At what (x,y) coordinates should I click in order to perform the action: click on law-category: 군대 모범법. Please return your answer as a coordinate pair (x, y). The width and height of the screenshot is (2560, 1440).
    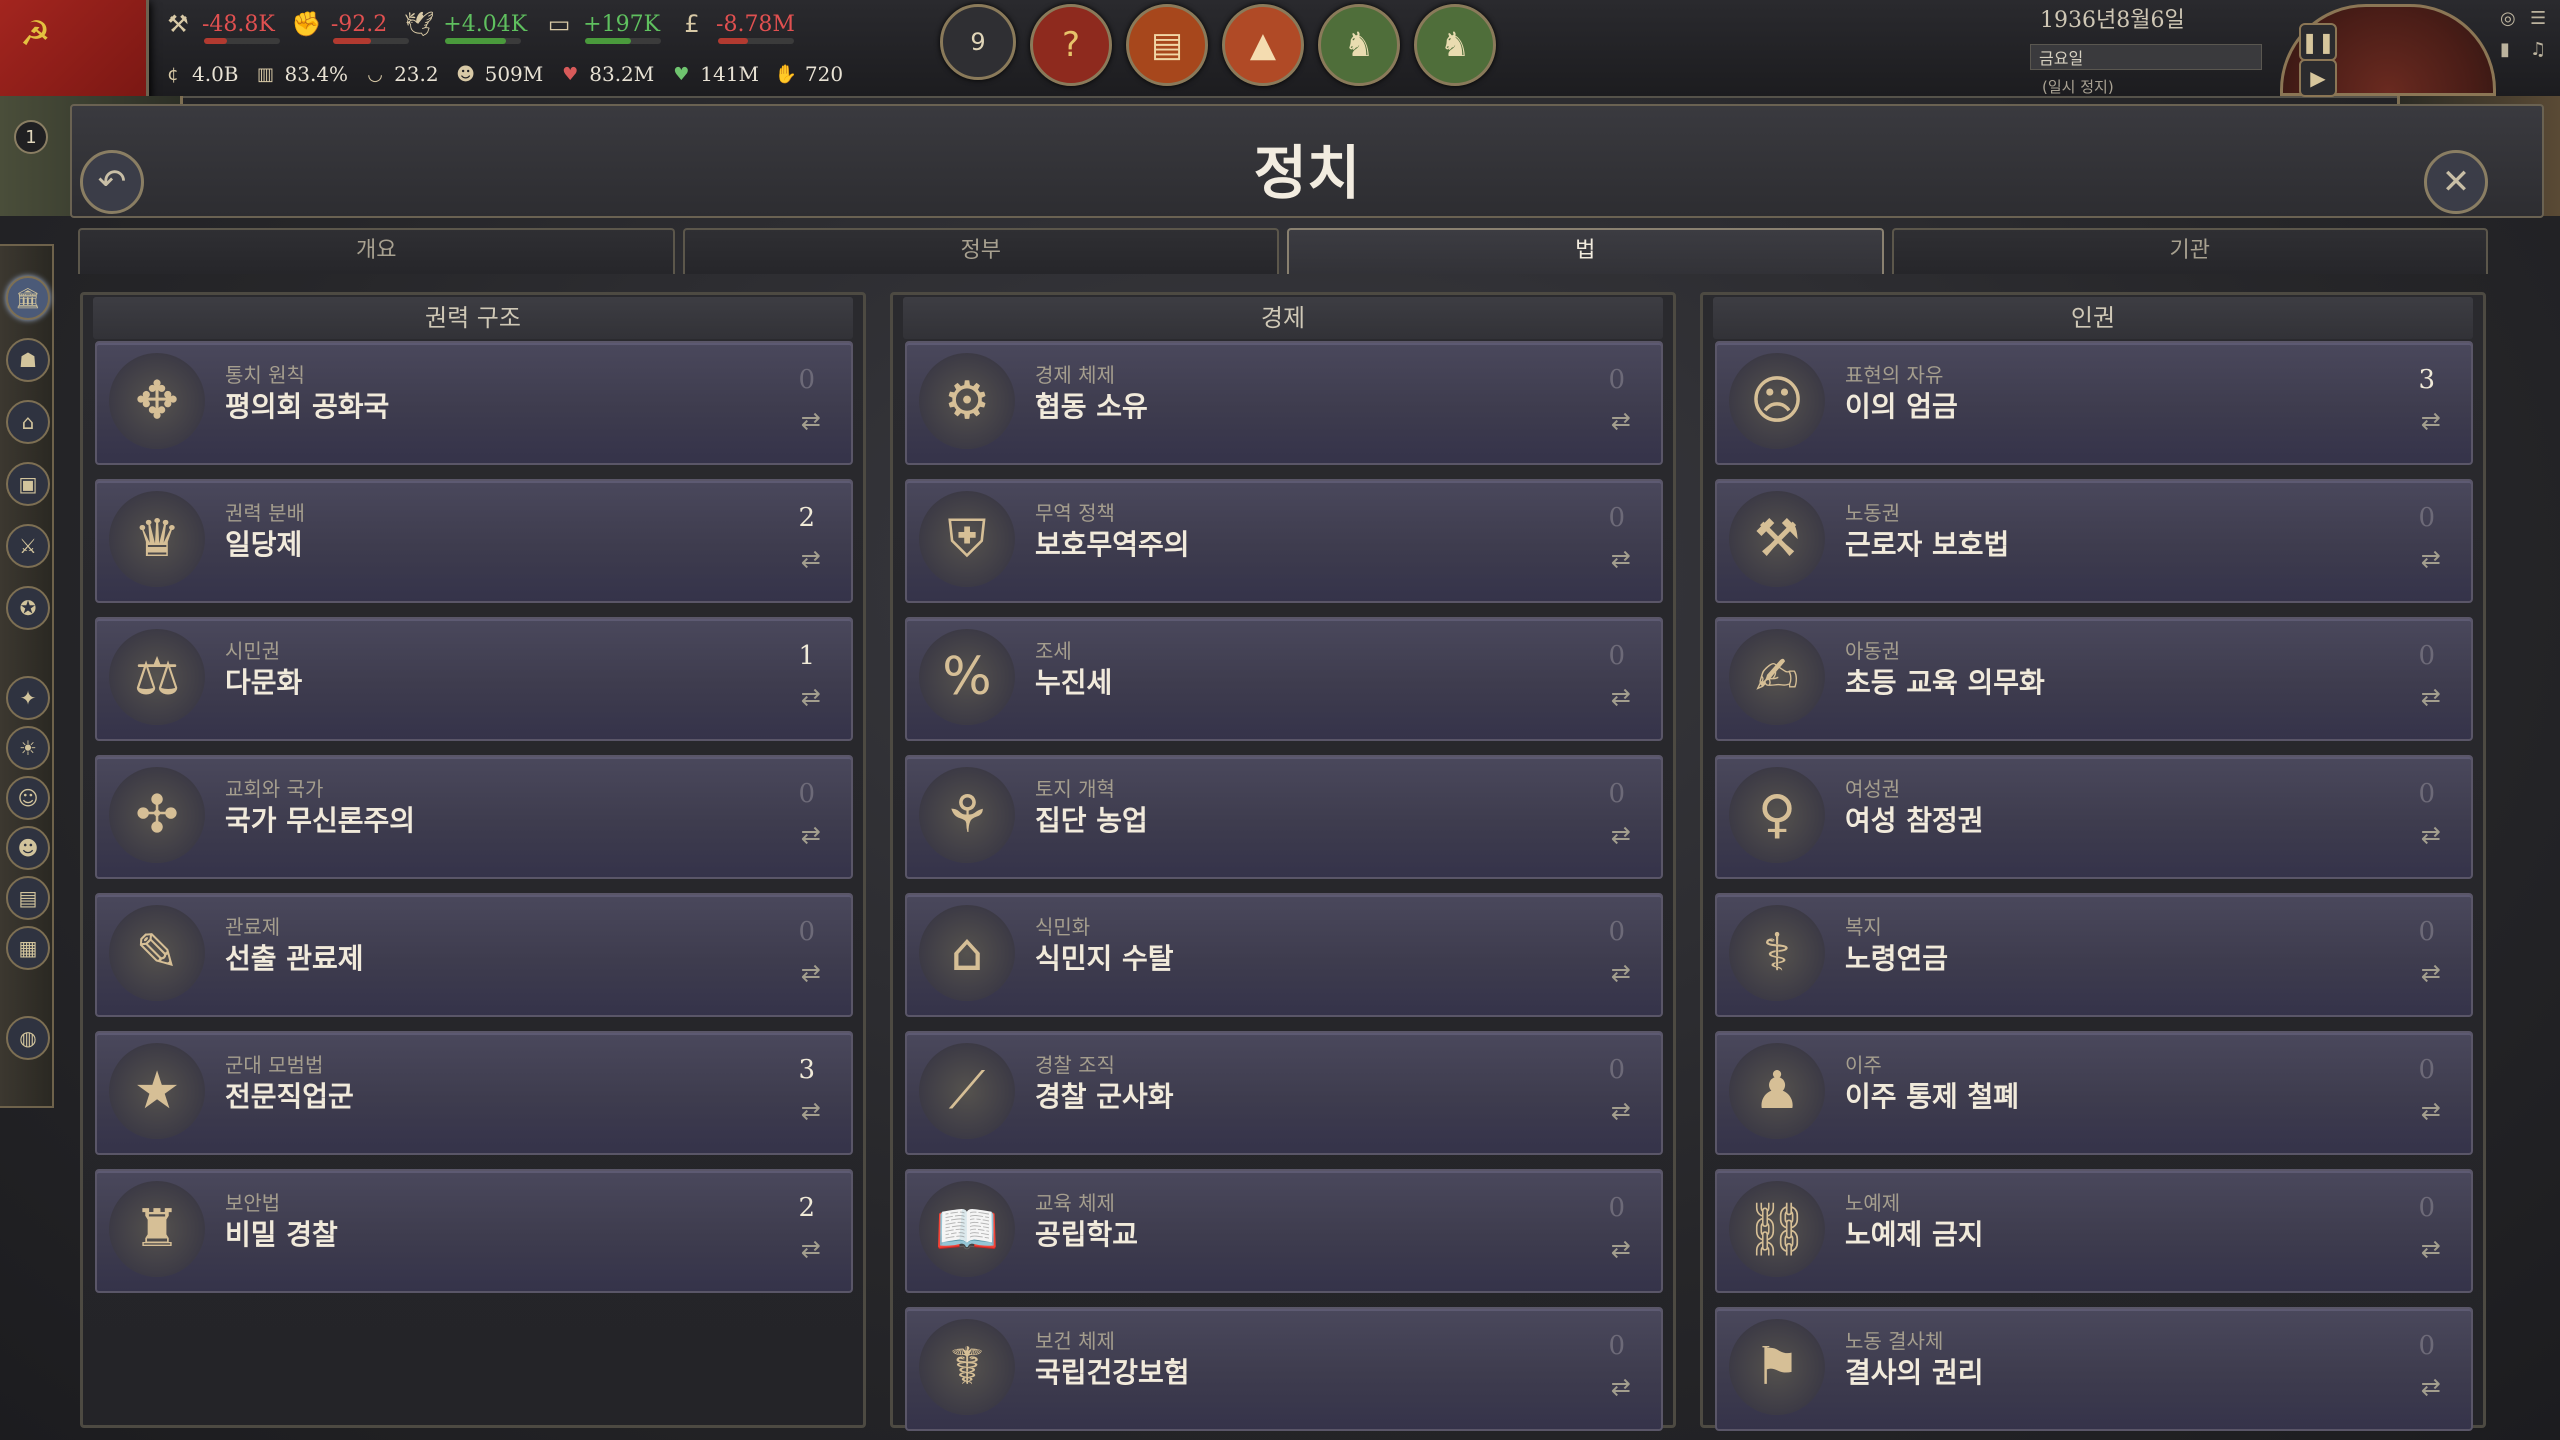
    Looking at the image, I should click on (274, 1065).